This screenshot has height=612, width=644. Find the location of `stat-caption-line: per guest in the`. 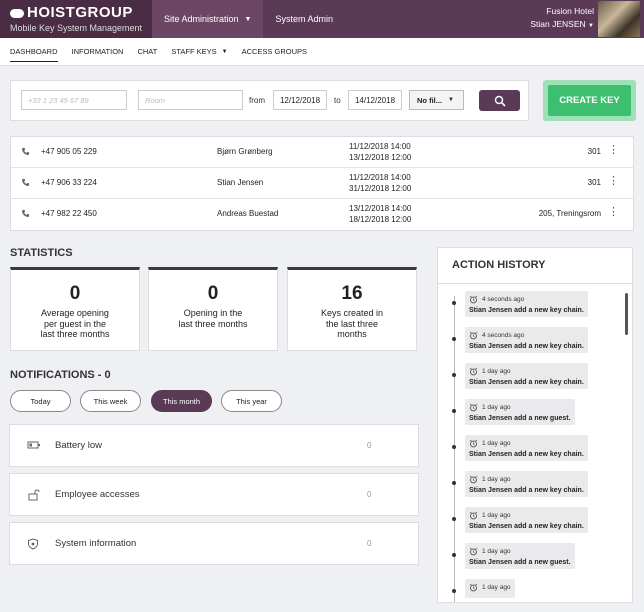

stat-caption-line: per guest in the is located at coordinates (75, 323).